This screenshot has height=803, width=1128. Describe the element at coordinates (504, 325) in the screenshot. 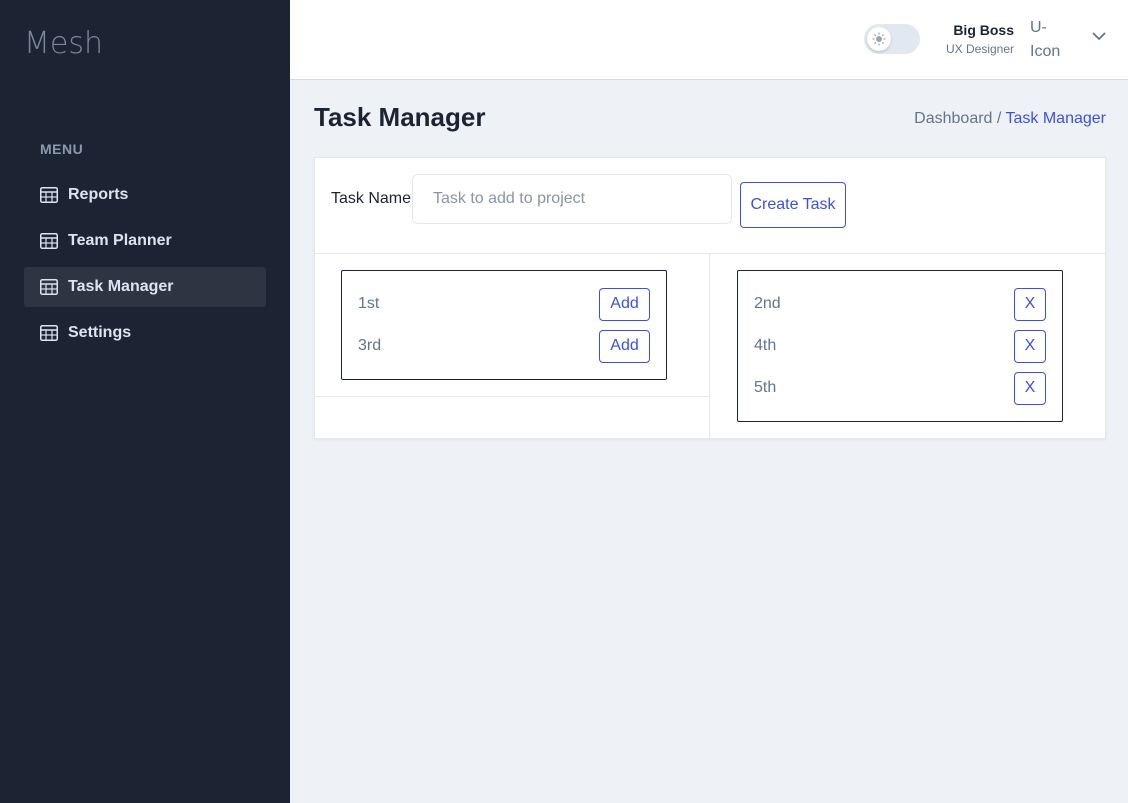

I see `available-tasks-list: 1st Add 3rd Add` at that location.